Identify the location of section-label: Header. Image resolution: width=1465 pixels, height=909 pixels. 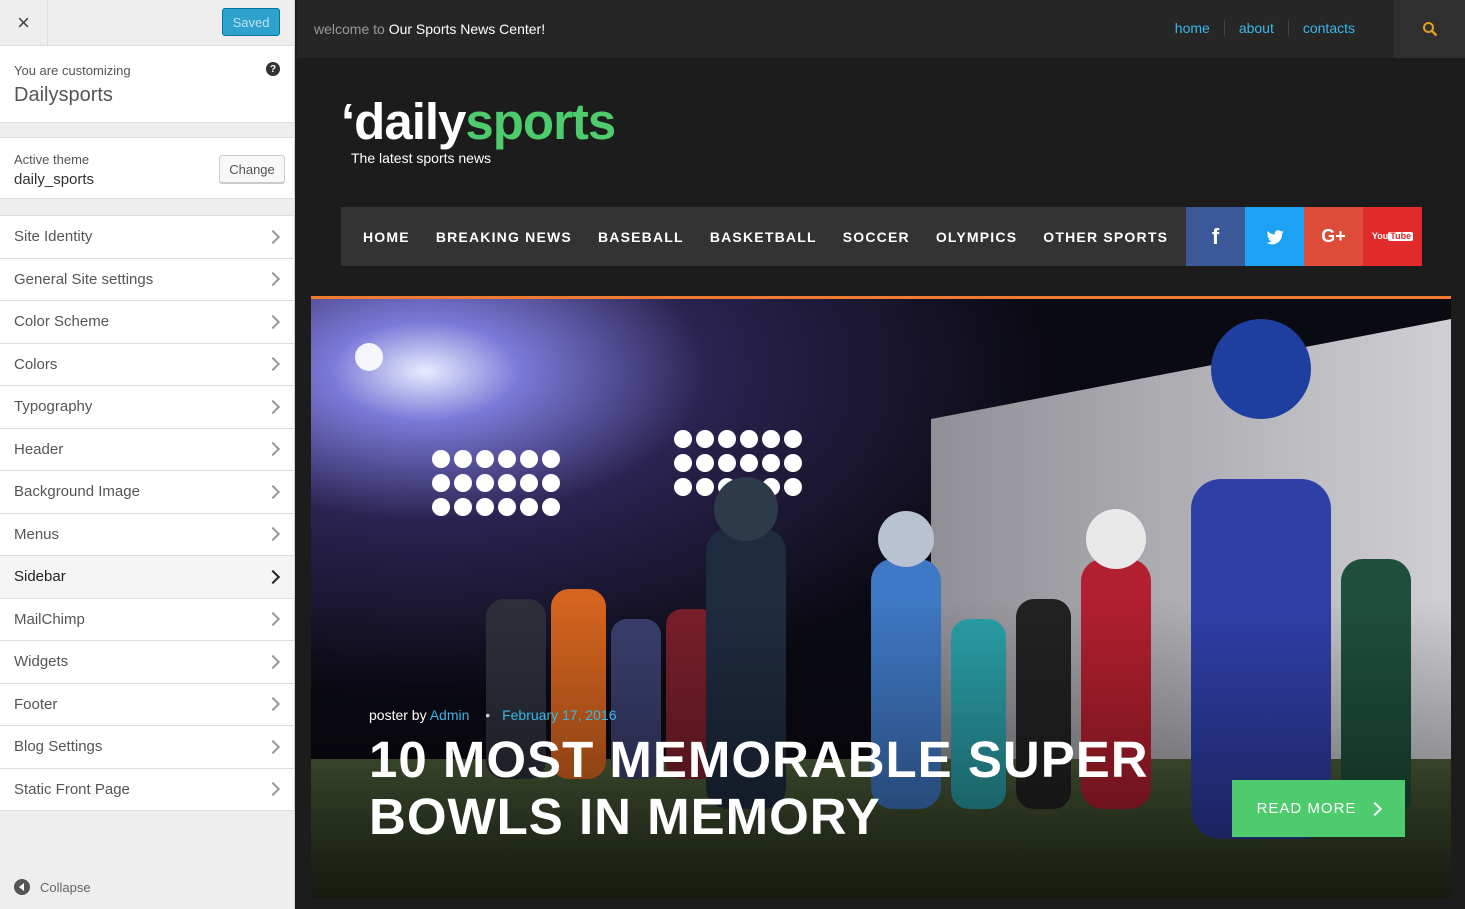
(39, 449).